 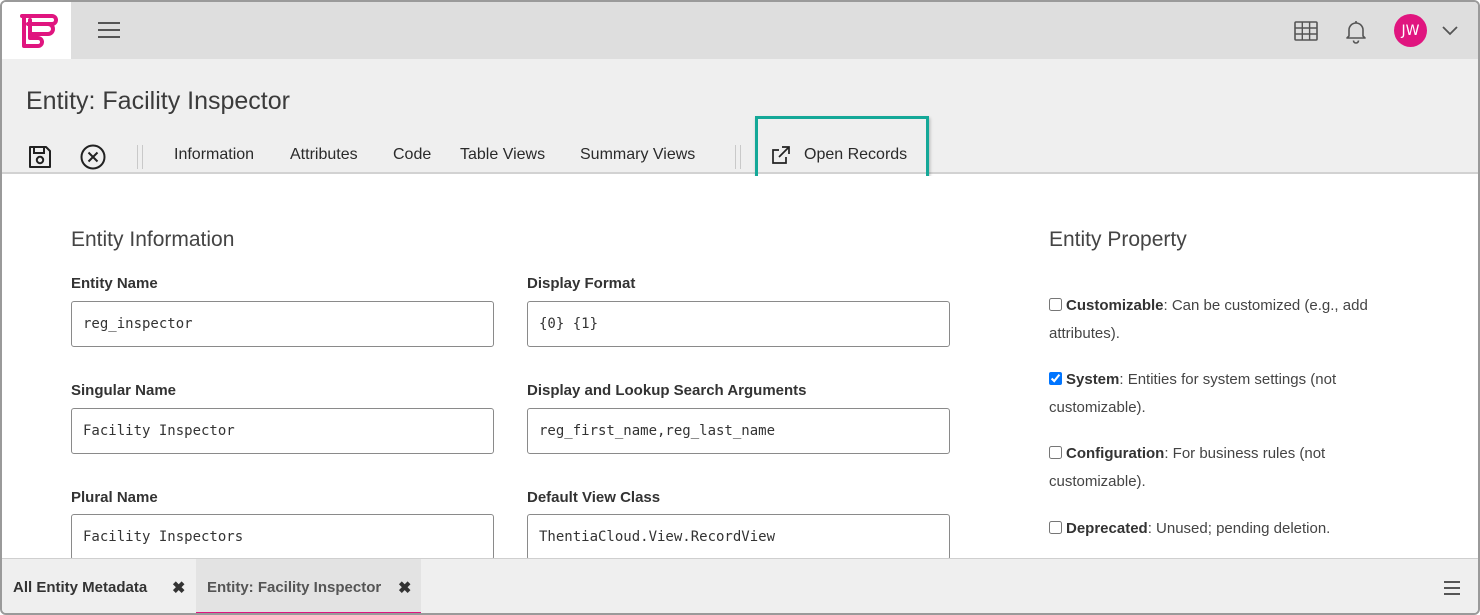 What do you see at coordinates (1118, 239) in the screenshot?
I see `entity-property-title: Entity Property` at bounding box center [1118, 239].